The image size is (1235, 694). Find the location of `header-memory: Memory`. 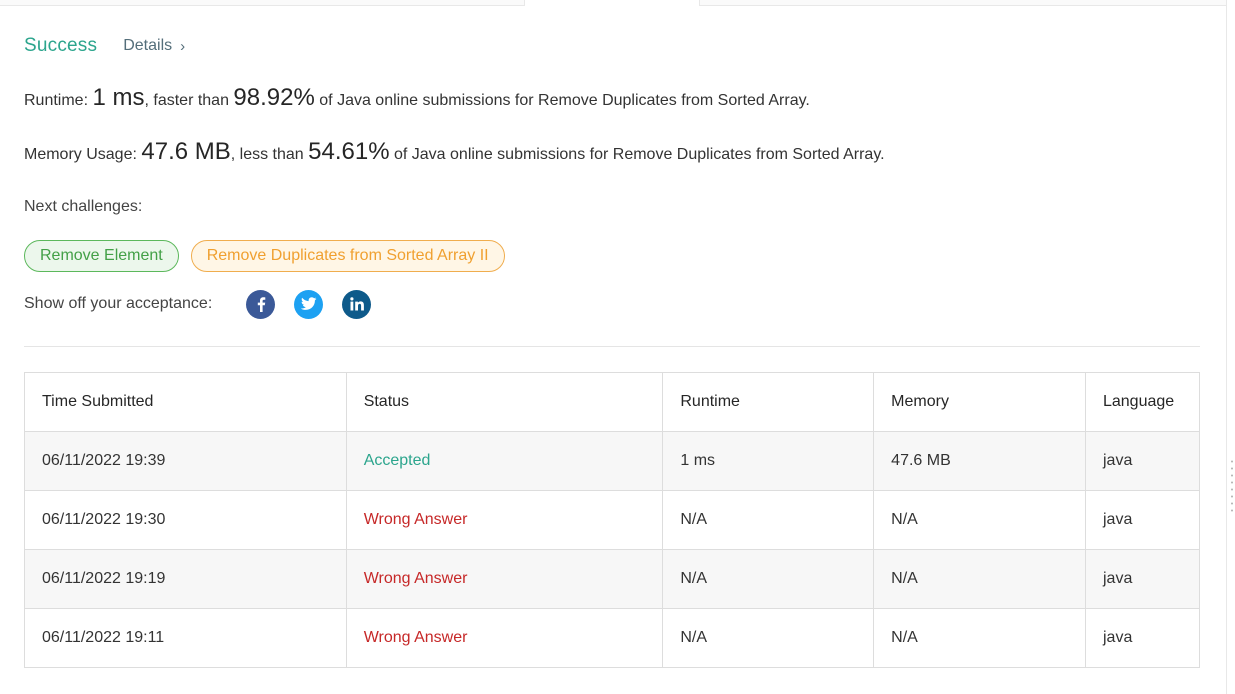

header-memory: Memory is located at coordinates (979, 402).